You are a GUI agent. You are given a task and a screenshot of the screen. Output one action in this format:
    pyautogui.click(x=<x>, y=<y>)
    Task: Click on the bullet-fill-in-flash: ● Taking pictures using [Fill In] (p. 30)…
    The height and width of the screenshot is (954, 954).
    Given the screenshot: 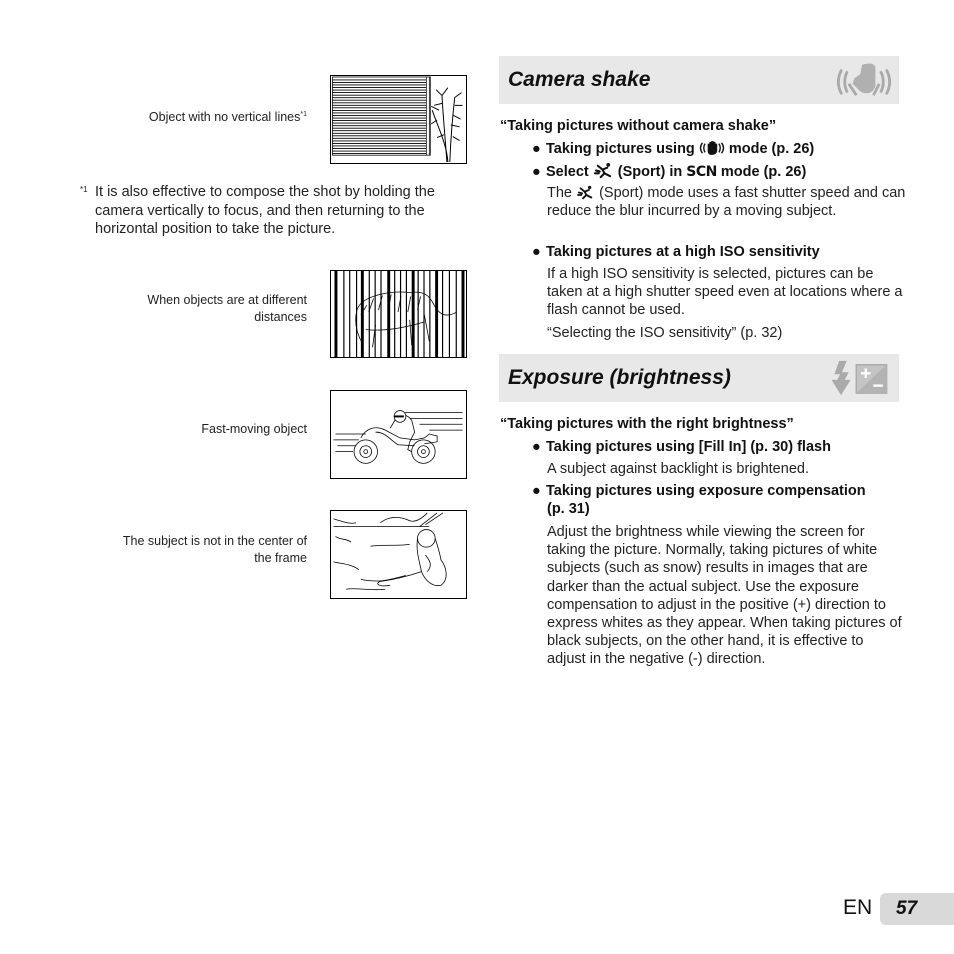 What is the action you would take?
    pyautogui.click(x=681, y=447)
    